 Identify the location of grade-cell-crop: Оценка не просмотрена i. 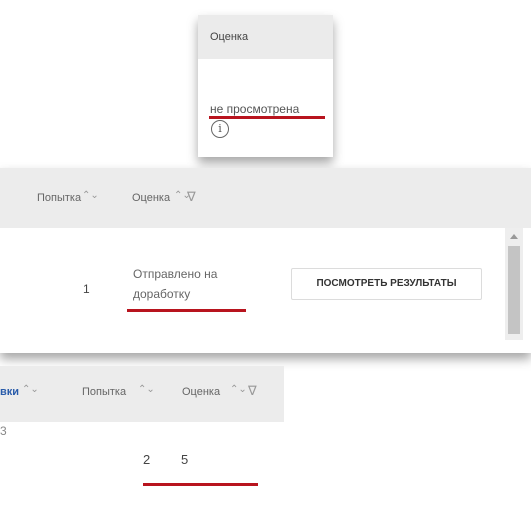
(265, 86).